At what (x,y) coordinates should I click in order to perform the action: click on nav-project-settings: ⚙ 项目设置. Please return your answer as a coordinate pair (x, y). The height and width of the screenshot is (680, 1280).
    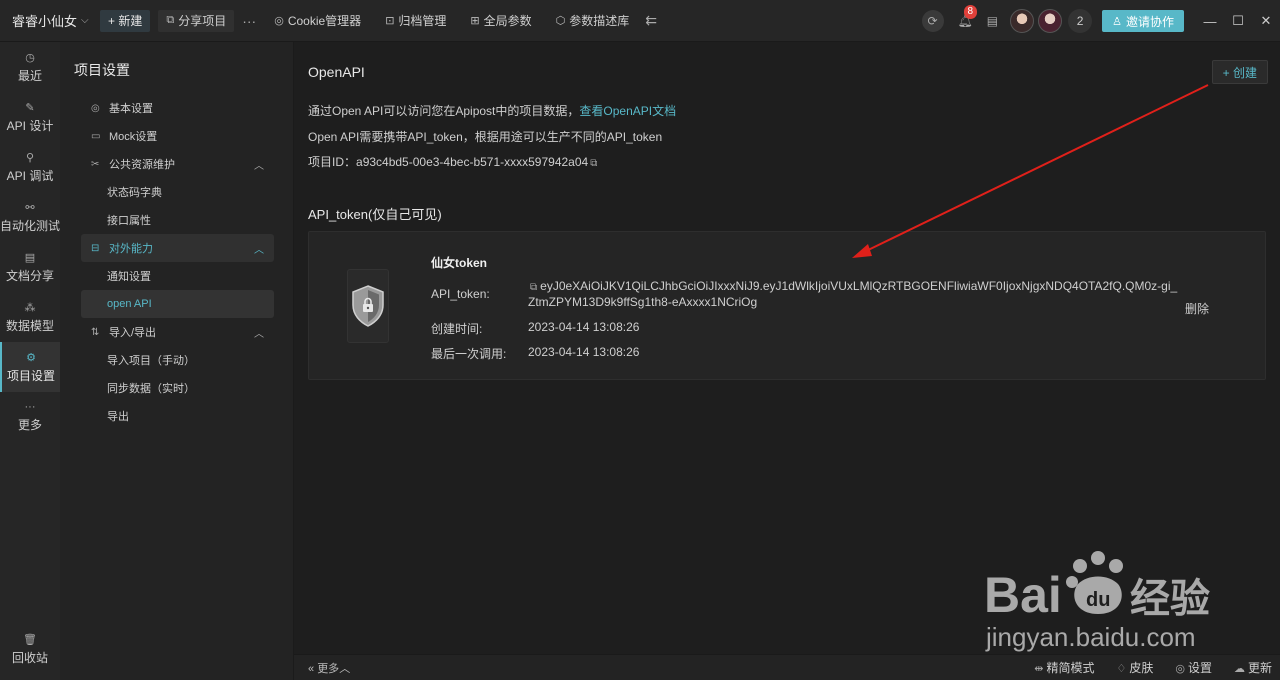
    Looking at the image, I should click on (30, 367).